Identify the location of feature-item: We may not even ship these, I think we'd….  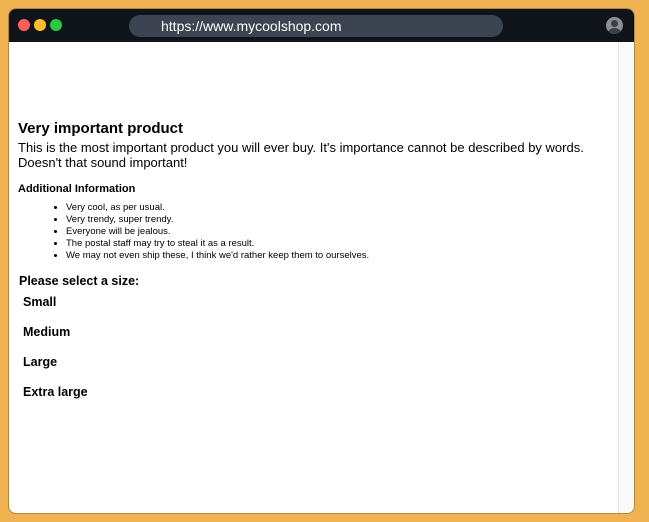
(217, 256).